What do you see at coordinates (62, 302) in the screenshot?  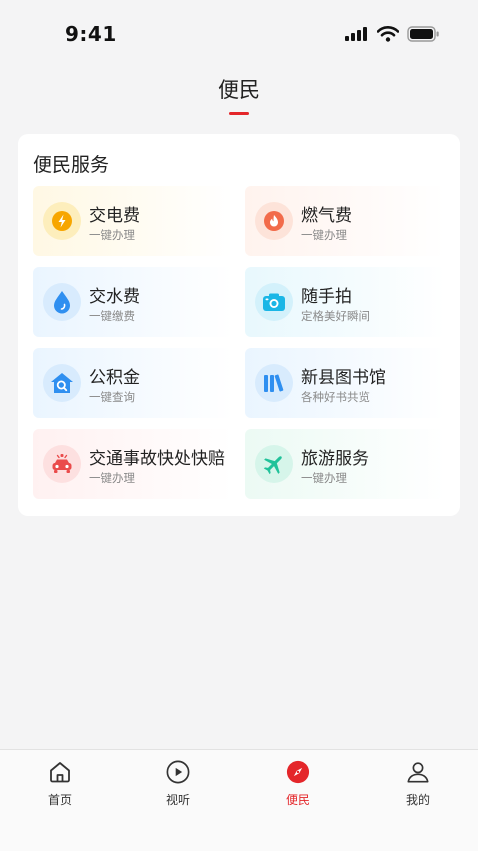 I see `water-drop-icon` at bounding box center [62, 302].